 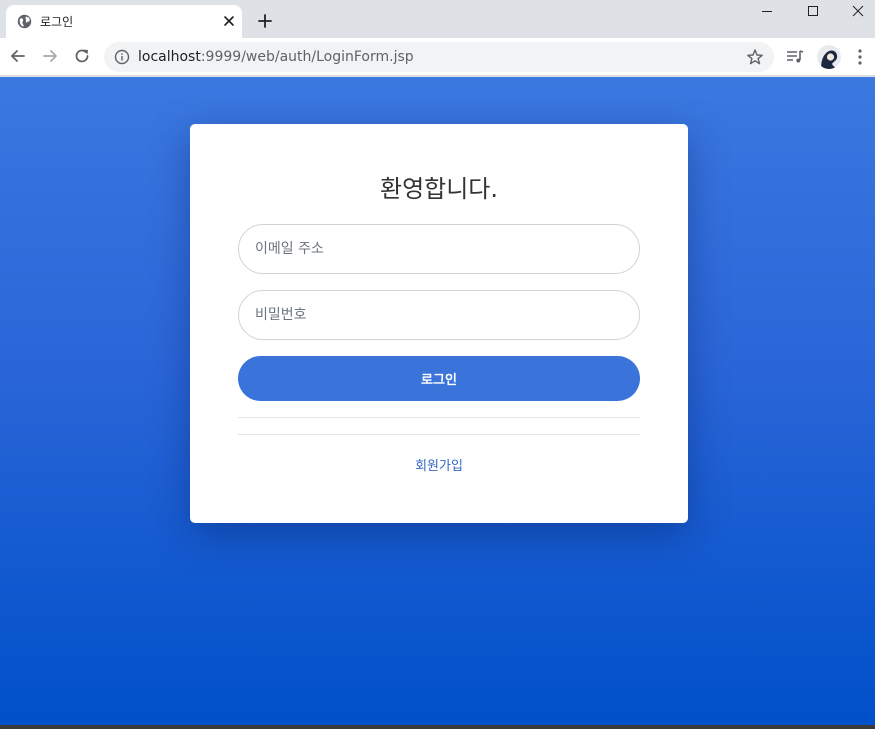 What do you see at coordinates (855, 13) in the screenshot?
I see `window-close-icon` at bounding box center [855, 13].